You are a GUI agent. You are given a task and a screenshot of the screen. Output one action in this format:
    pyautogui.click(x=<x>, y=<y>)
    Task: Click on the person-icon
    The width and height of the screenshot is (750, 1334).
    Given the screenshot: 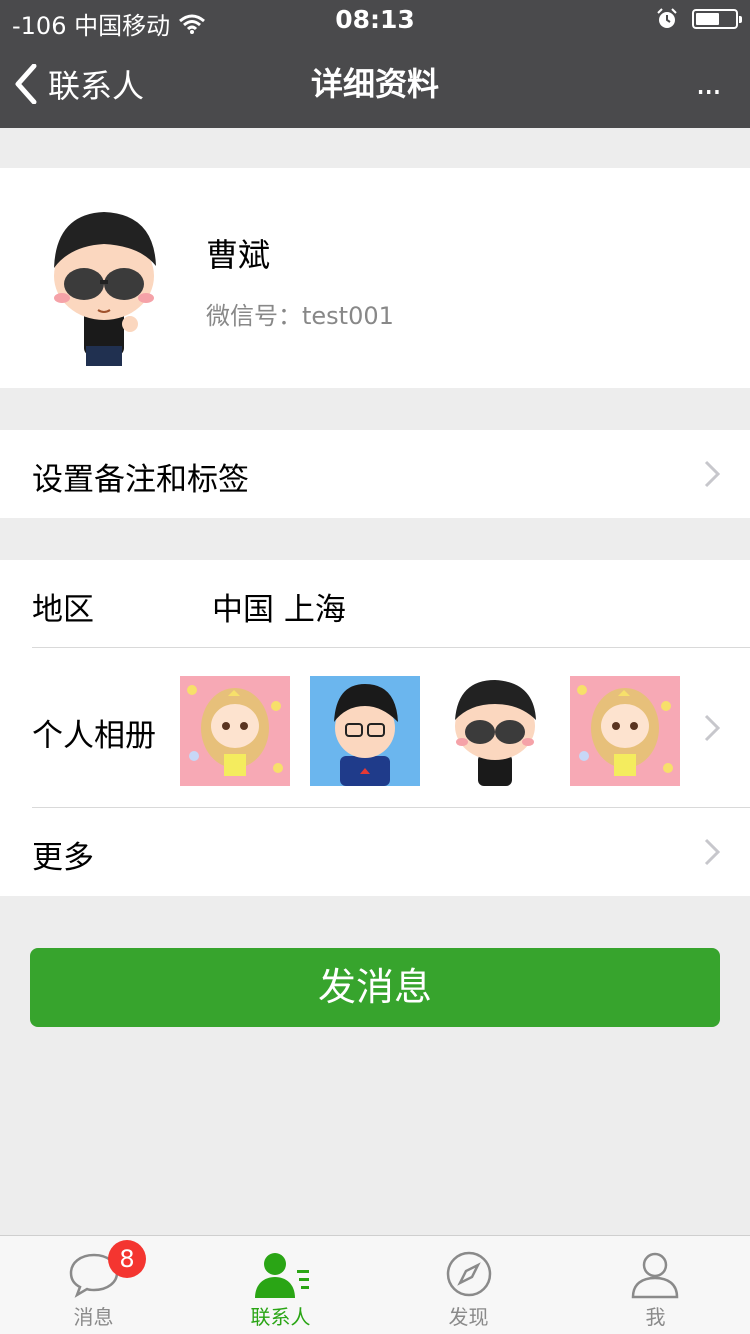 What is the action you would take?
    pyautogui.click(x=655, y=1275)
    